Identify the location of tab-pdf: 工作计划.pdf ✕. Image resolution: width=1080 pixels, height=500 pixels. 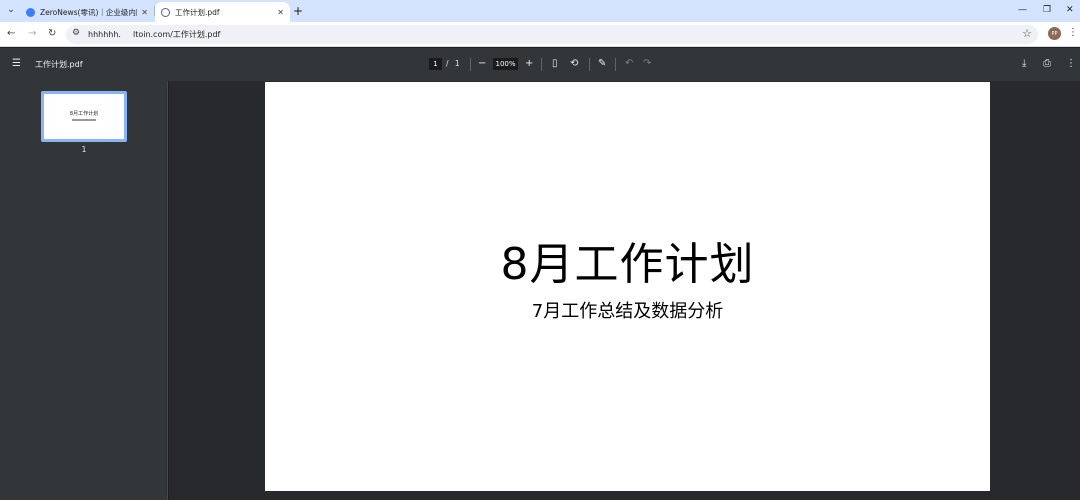
(222, 12).